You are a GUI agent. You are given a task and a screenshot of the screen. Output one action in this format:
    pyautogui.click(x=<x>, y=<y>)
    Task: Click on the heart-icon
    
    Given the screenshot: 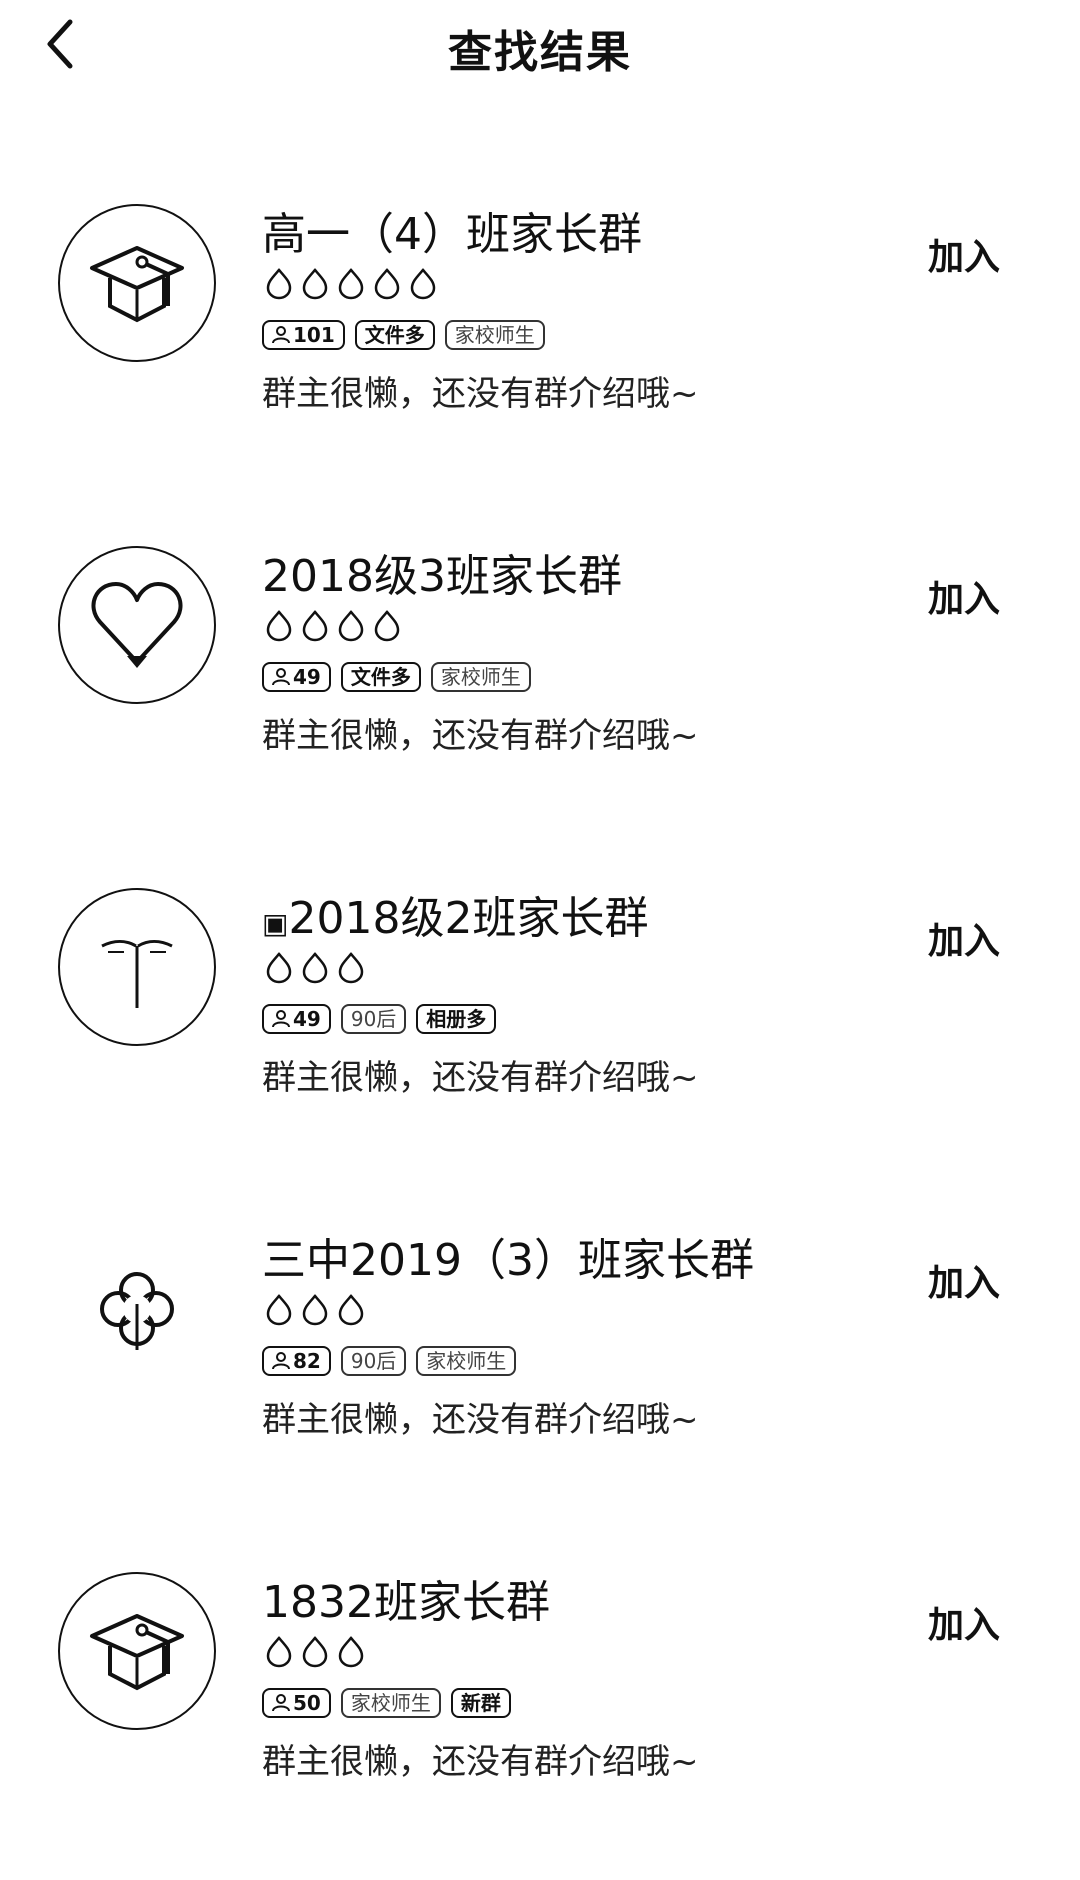 What is the action you would take?
    pyautogui.click(x=137, y=625)
    